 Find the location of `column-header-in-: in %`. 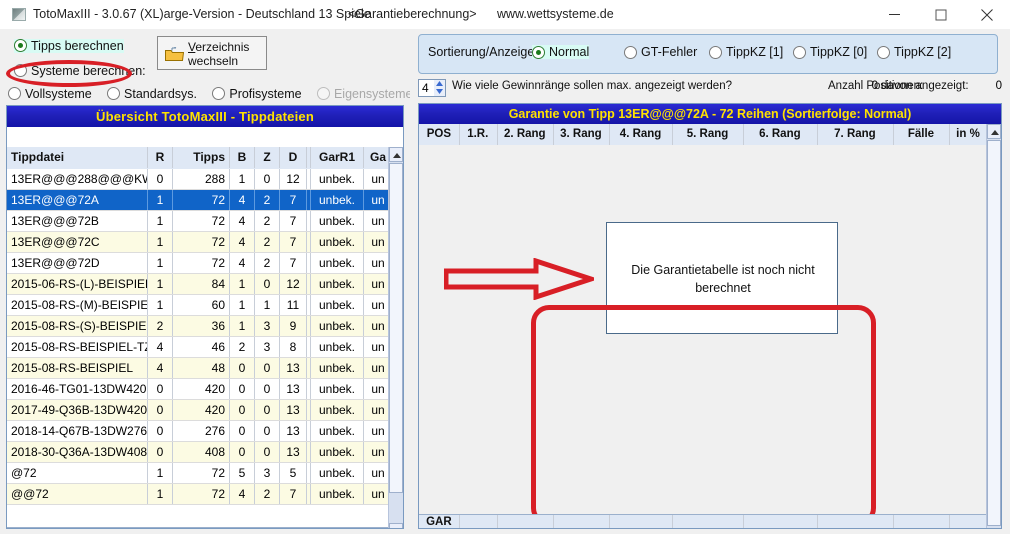

column-header-in-: in % is located at coordinates (968, 134).